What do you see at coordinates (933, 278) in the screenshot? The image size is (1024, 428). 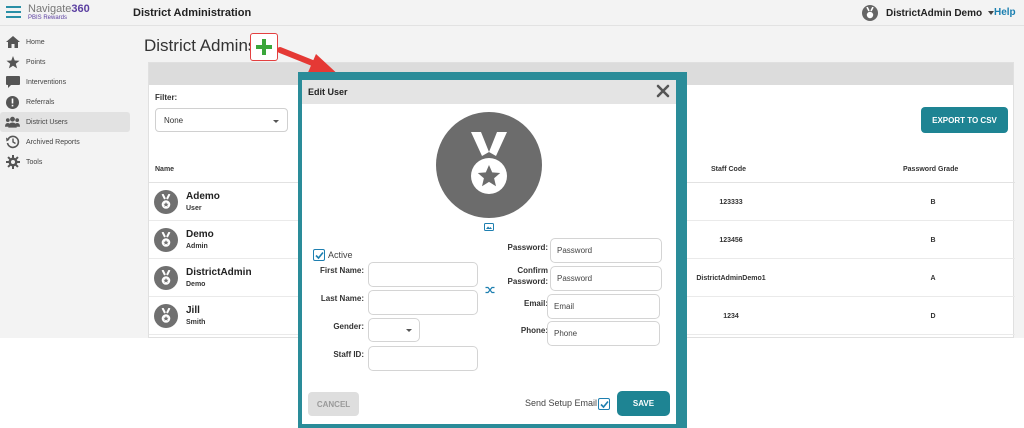 I see `row-password-grade: A` at bounding box center [933, 278].